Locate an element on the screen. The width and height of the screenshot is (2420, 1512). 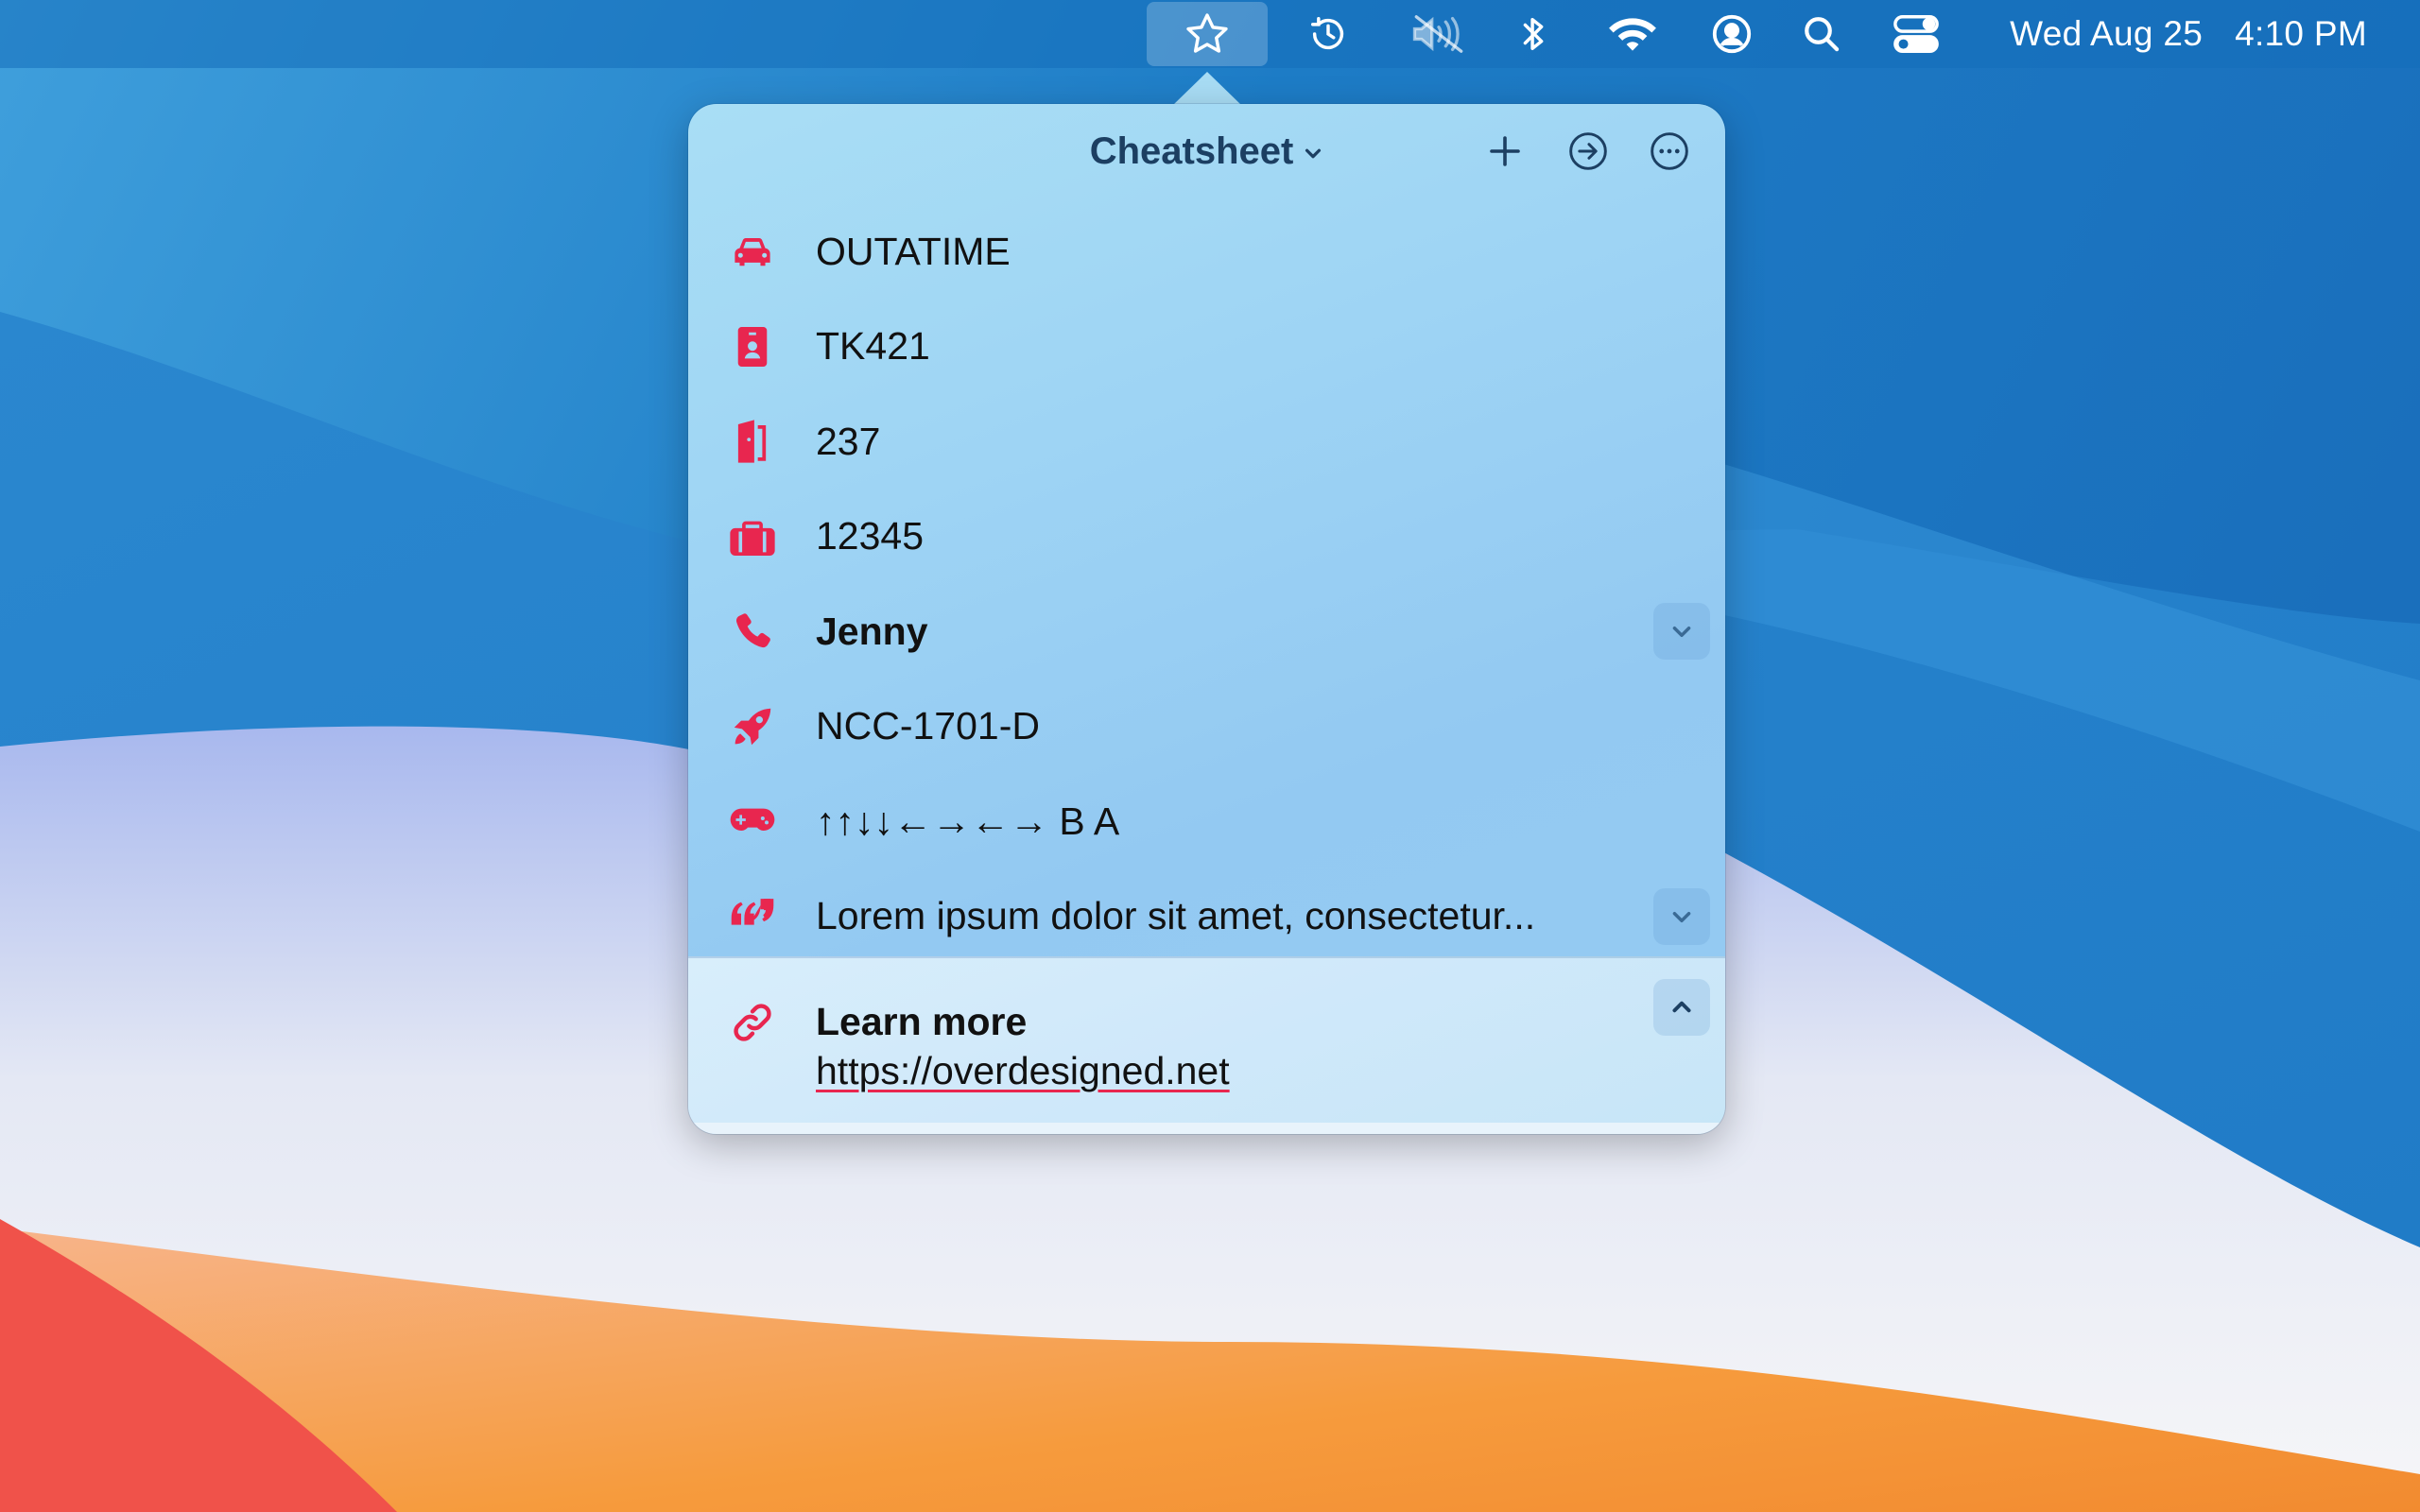
control-center-icon is located at coordinates (1916, 34).